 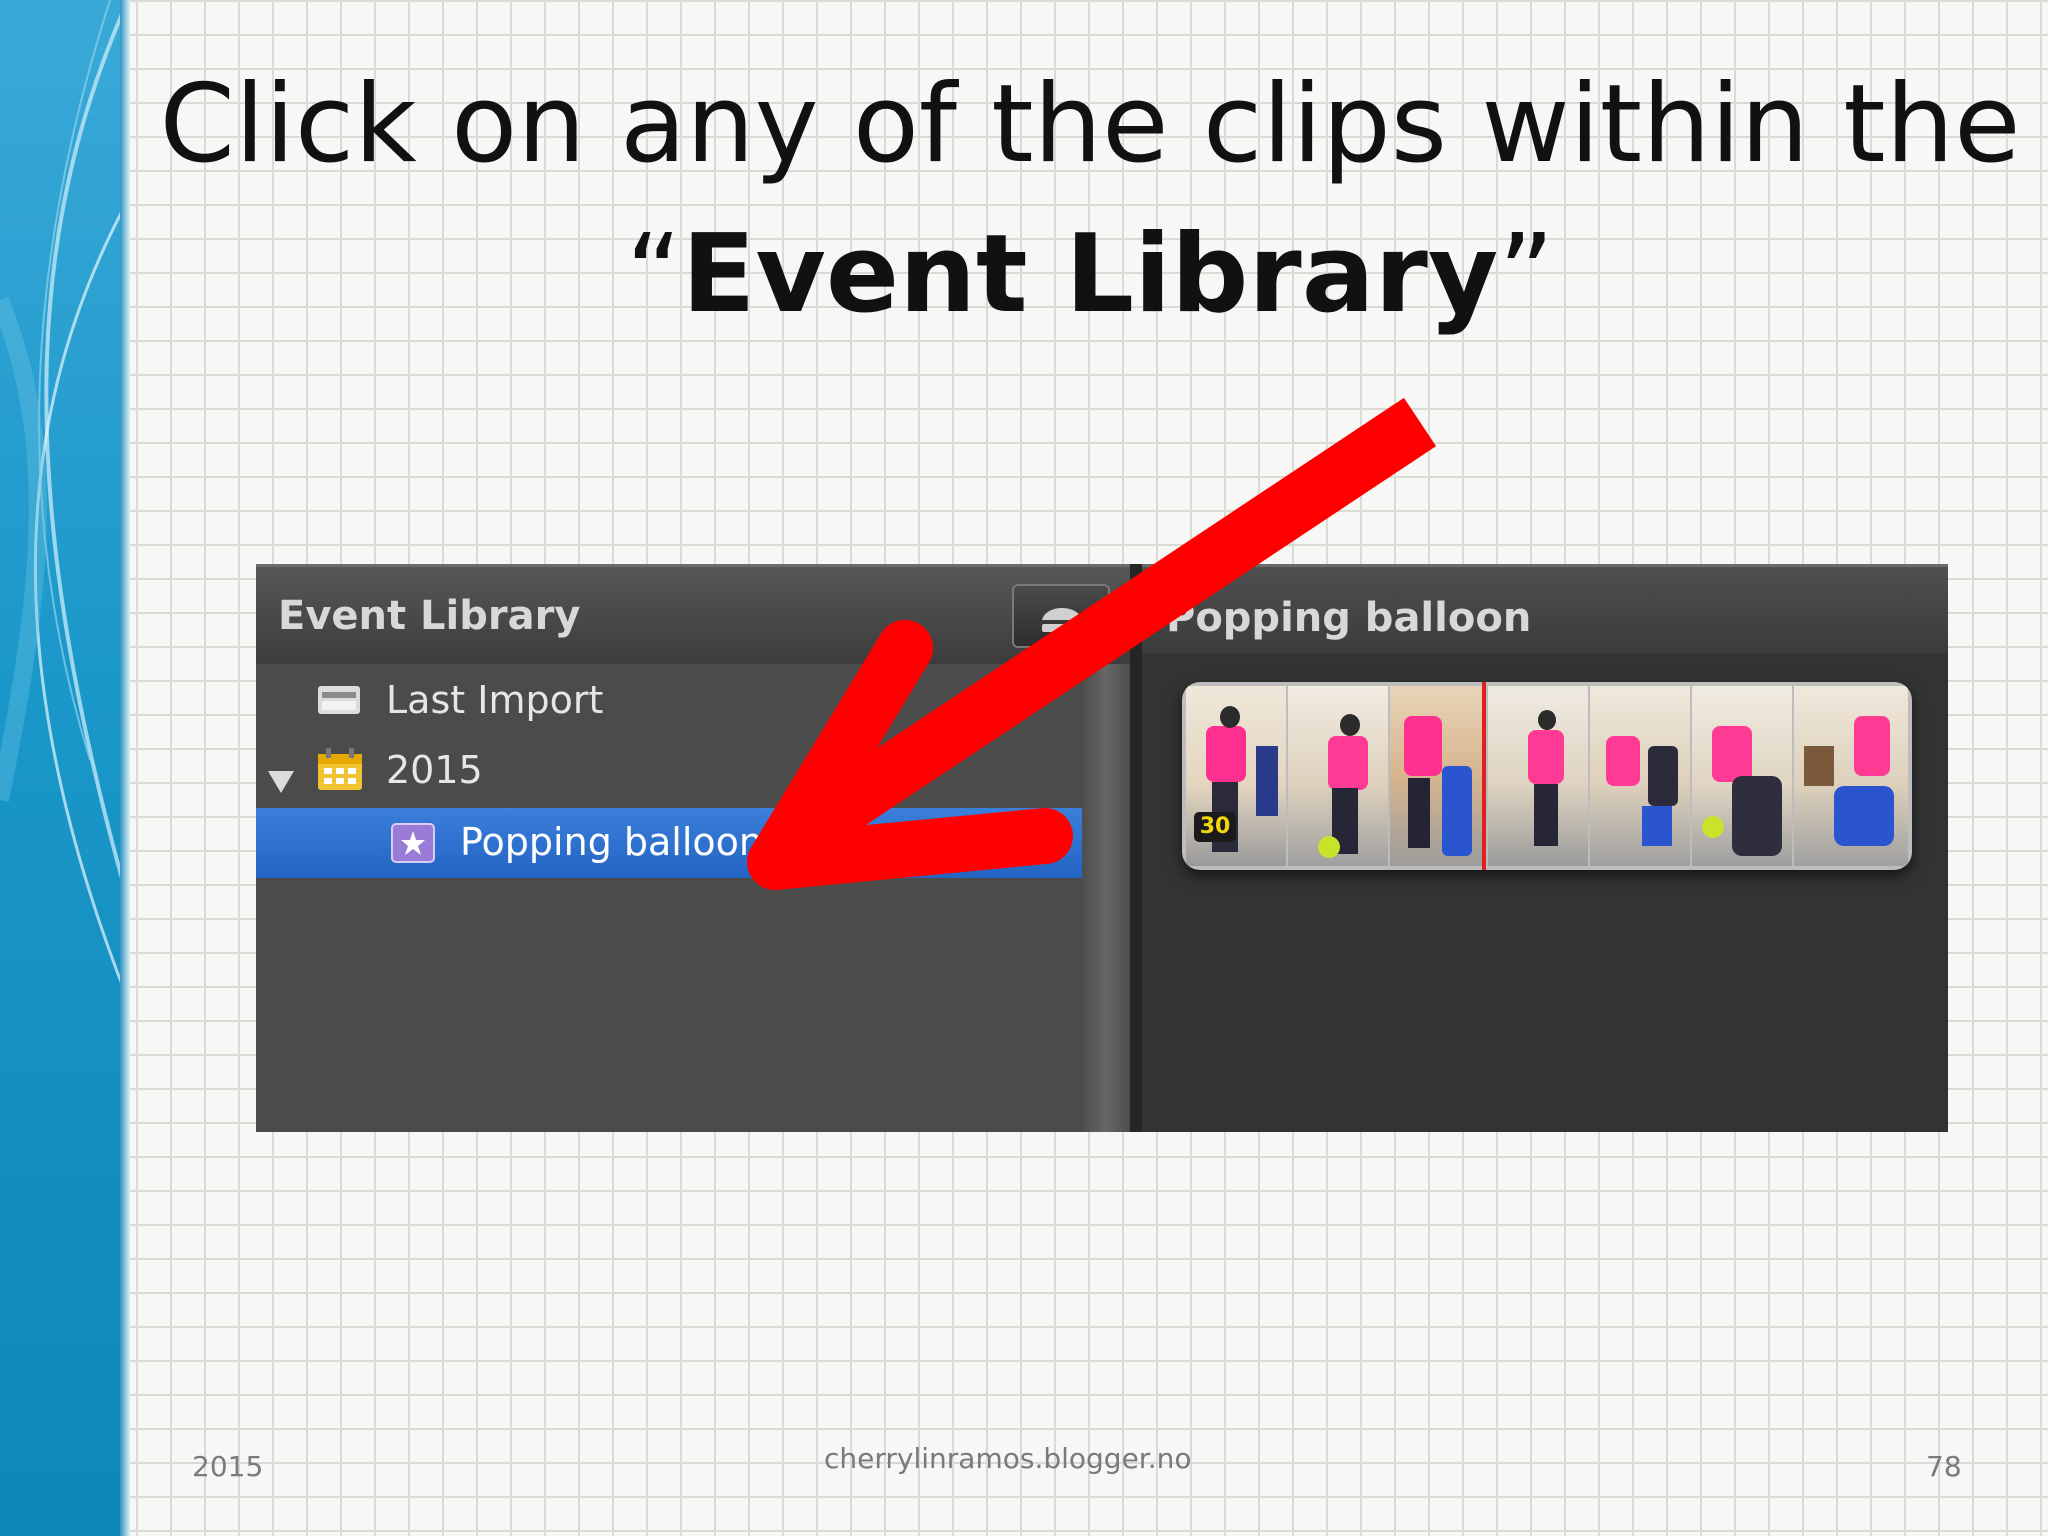 I want to click on event-library-title: Event Library, so click(x=429, y=616).